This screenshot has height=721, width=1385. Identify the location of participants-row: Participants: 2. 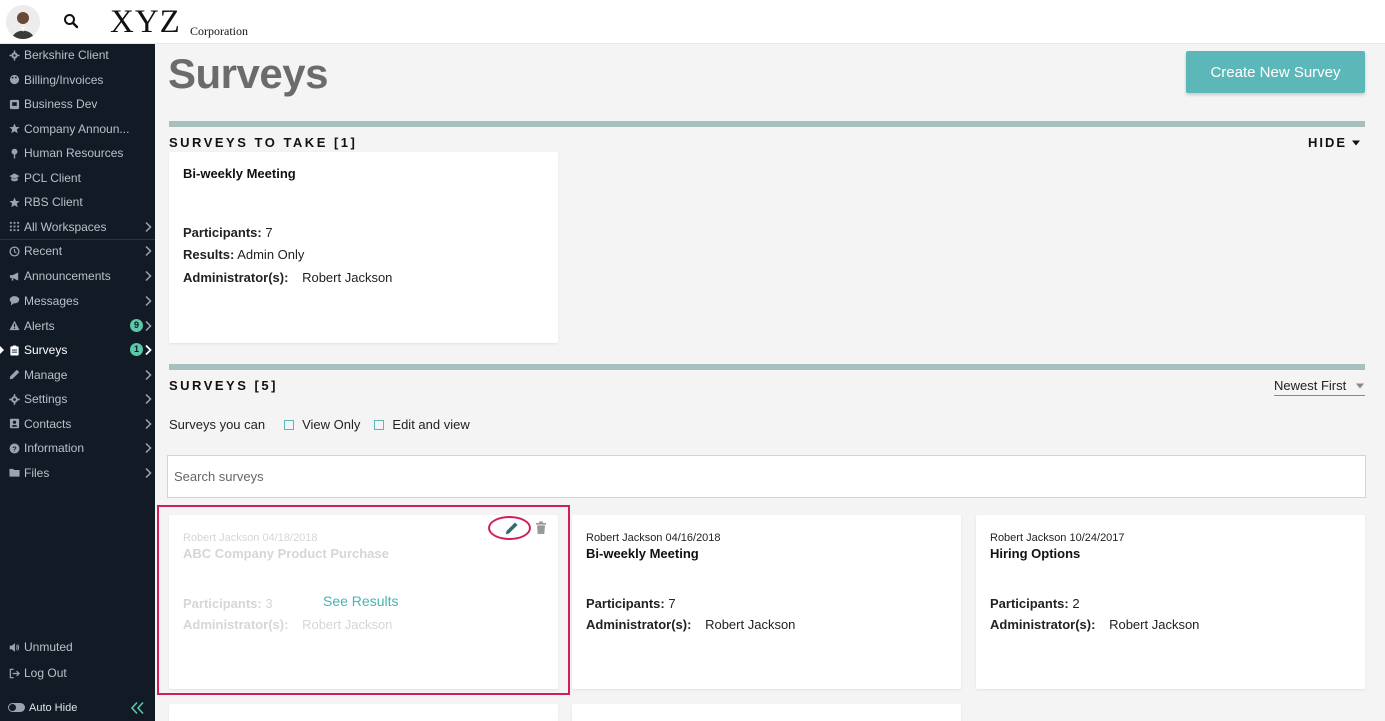
(1035, 603).